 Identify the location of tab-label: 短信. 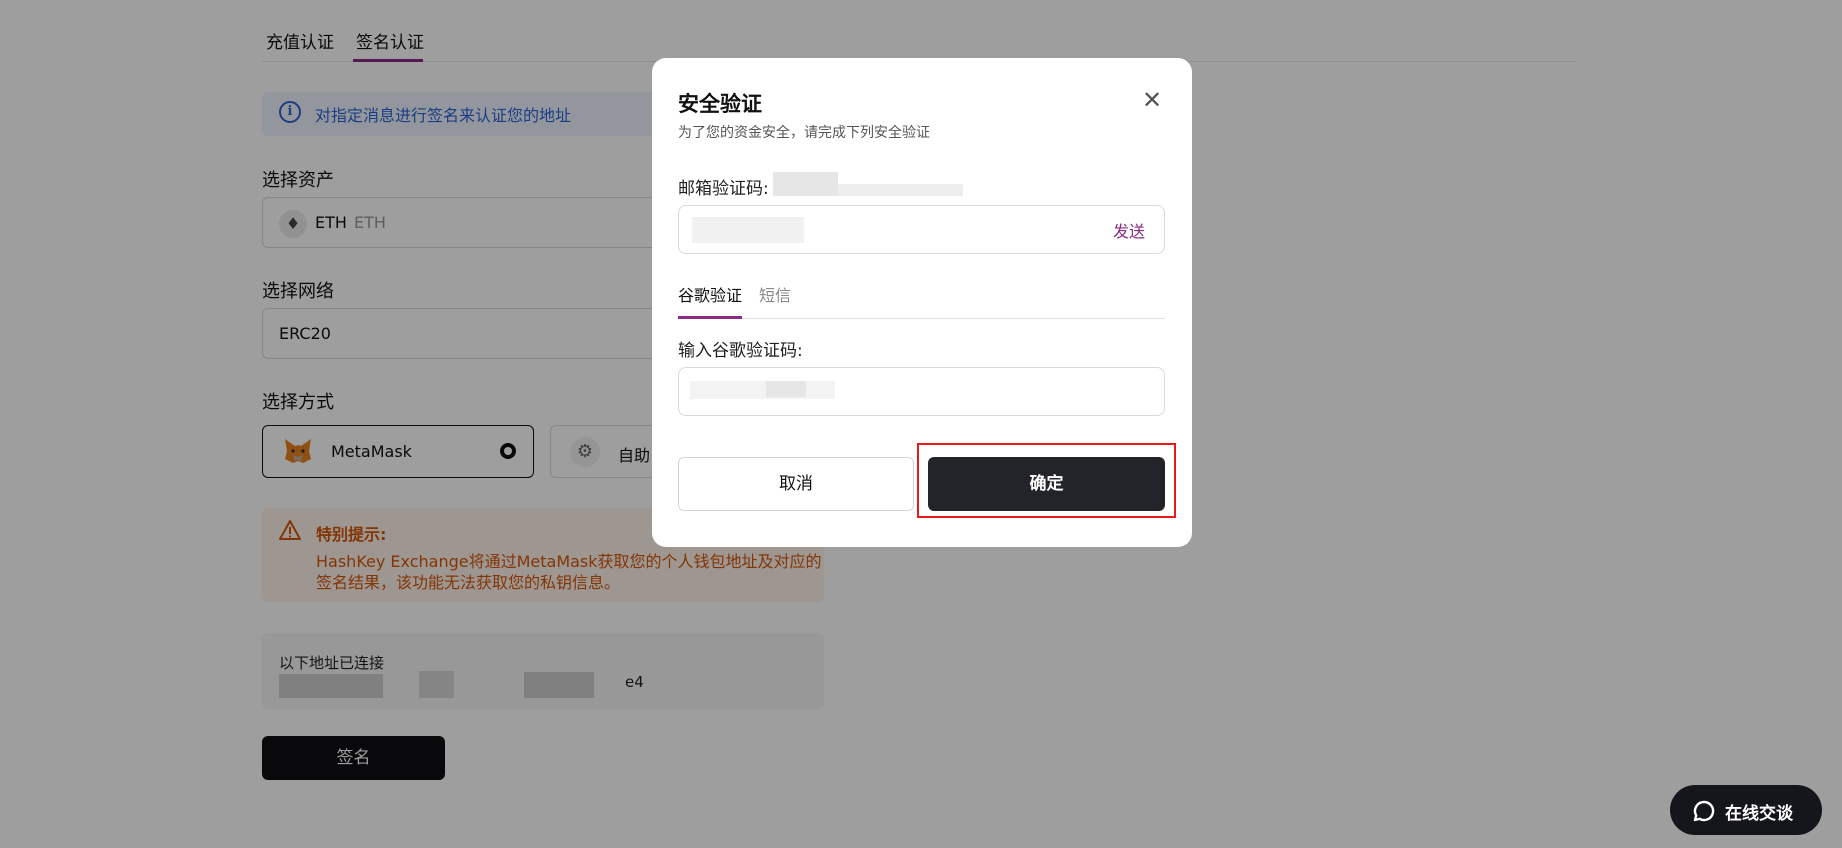
(775, 295).